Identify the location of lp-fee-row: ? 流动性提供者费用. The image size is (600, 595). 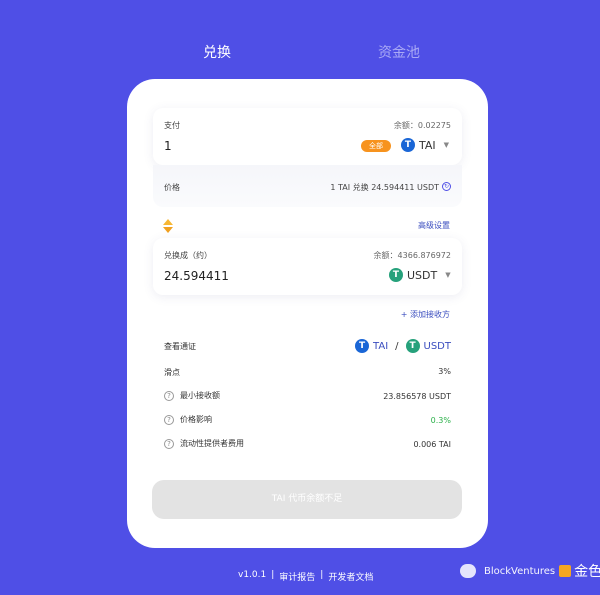
(204, 443).